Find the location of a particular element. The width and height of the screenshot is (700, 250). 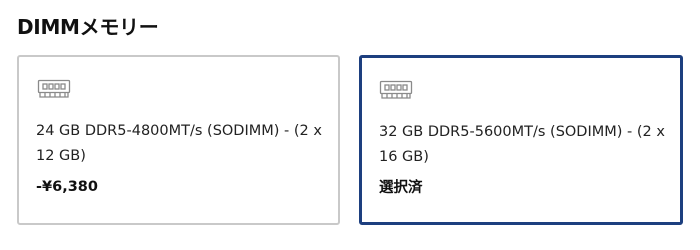

option-selected-label: 選択済 is located at coordinates (401, 188).